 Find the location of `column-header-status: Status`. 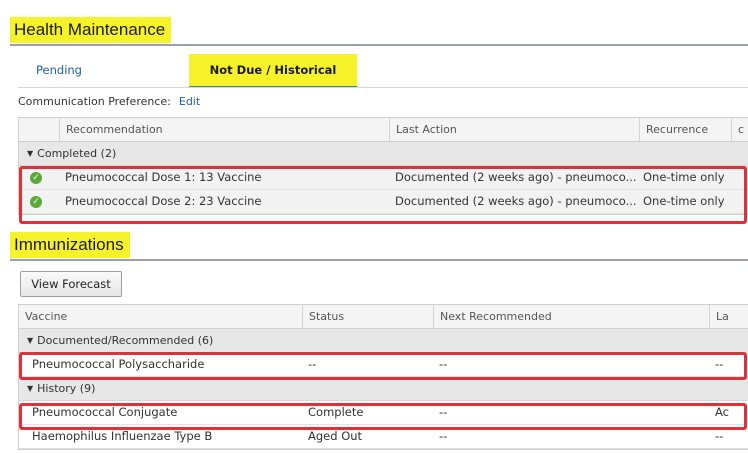

column-header-status: Status is located at coordinates (367, 316).